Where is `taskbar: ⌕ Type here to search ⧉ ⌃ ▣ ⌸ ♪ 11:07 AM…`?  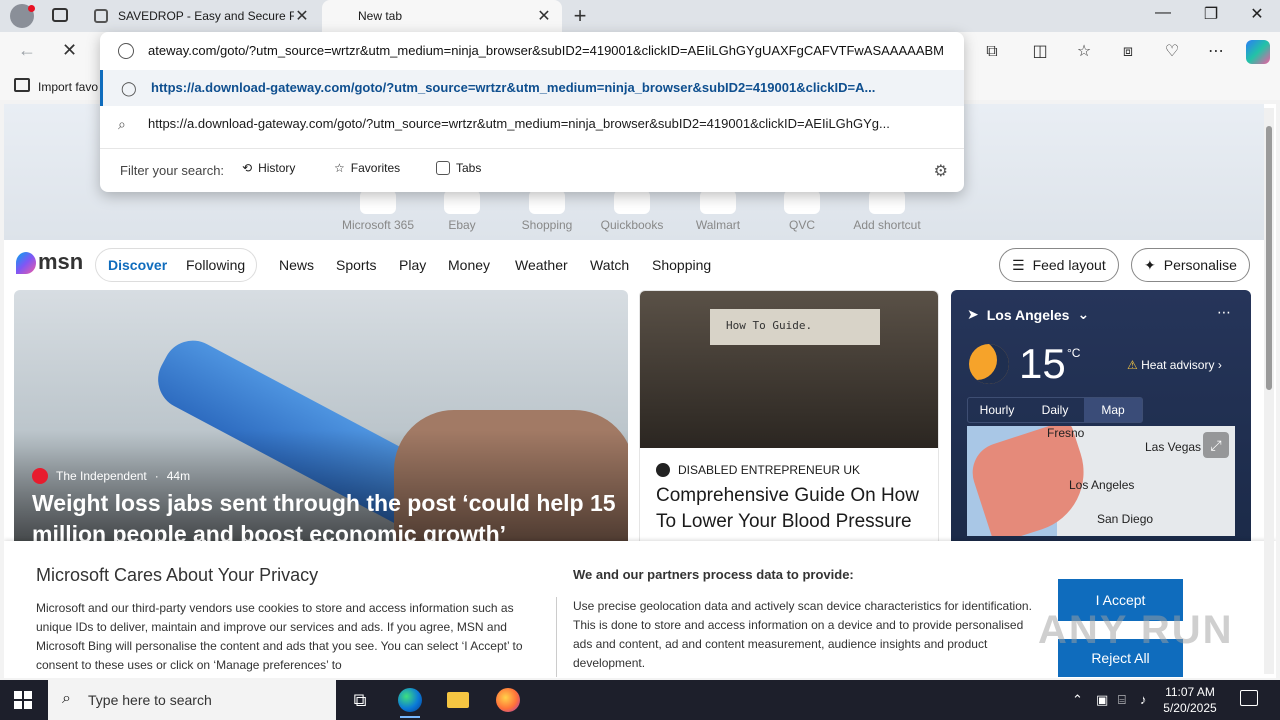 taskbar: ⌕ Type here to search ⧉ ⌃ ▣ ⌸ ♪ 11:07 AM… is located at coordinates (640, 700).